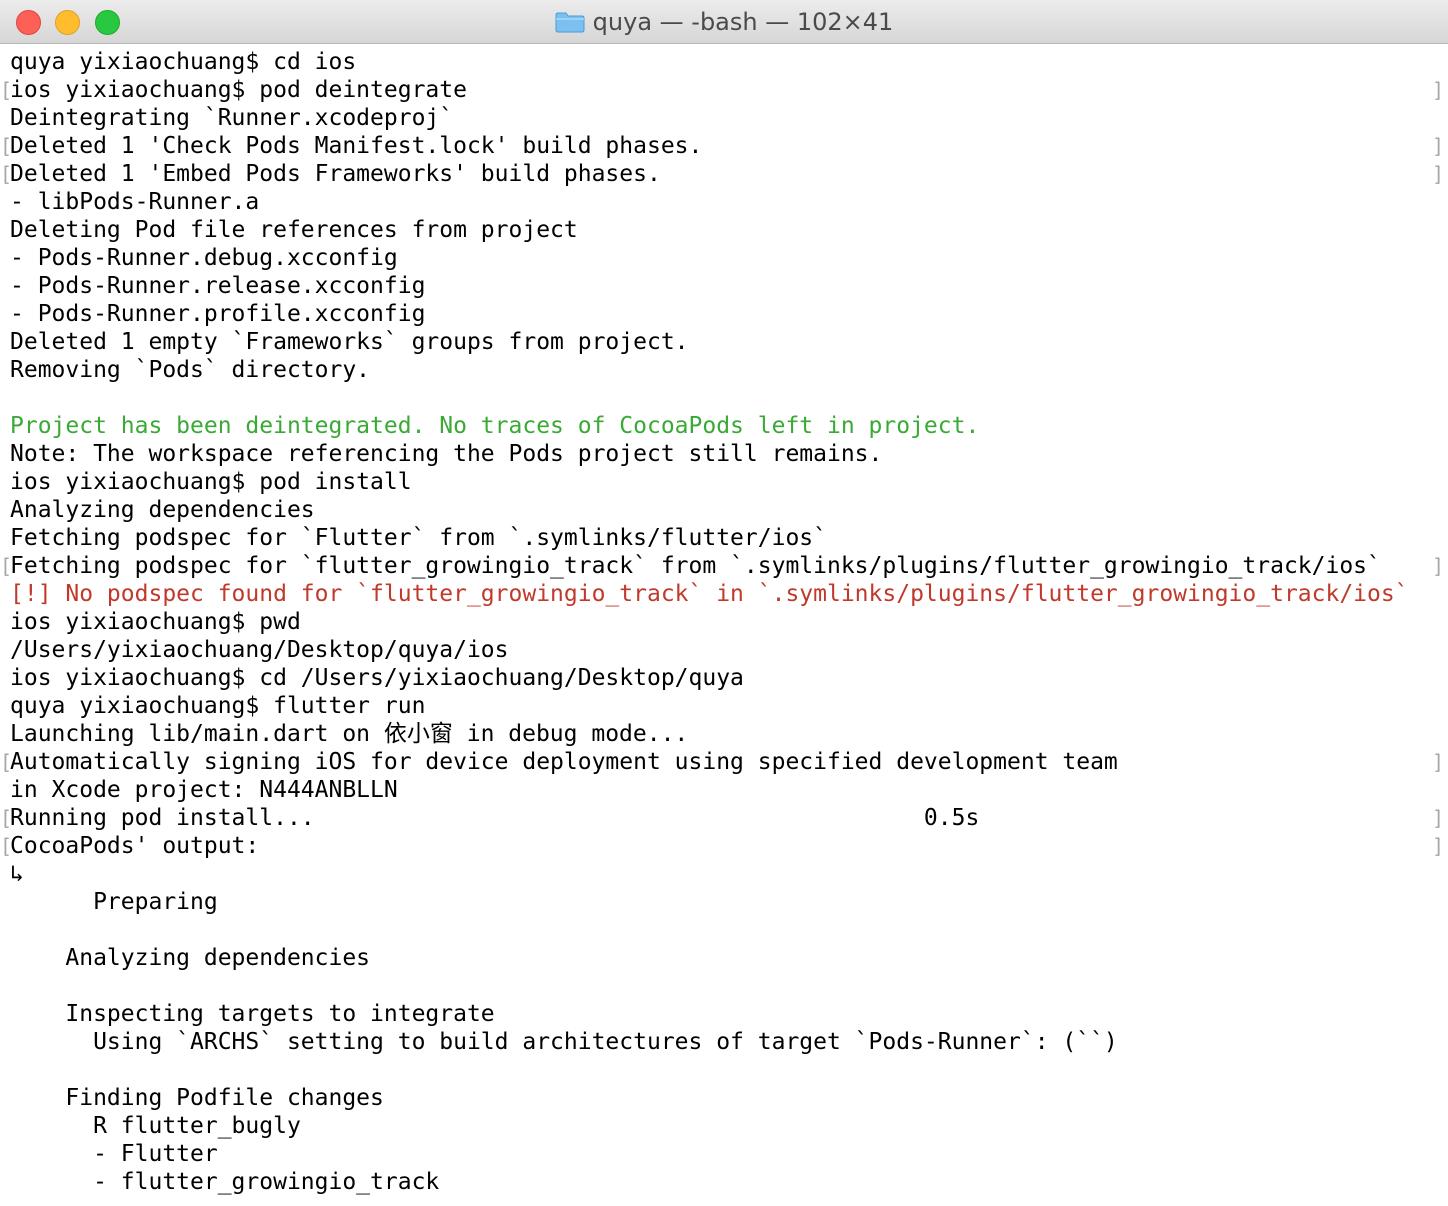  I want to click on terminal-line-text: ios yixiaochuang$ pwd, so click(155, 622).